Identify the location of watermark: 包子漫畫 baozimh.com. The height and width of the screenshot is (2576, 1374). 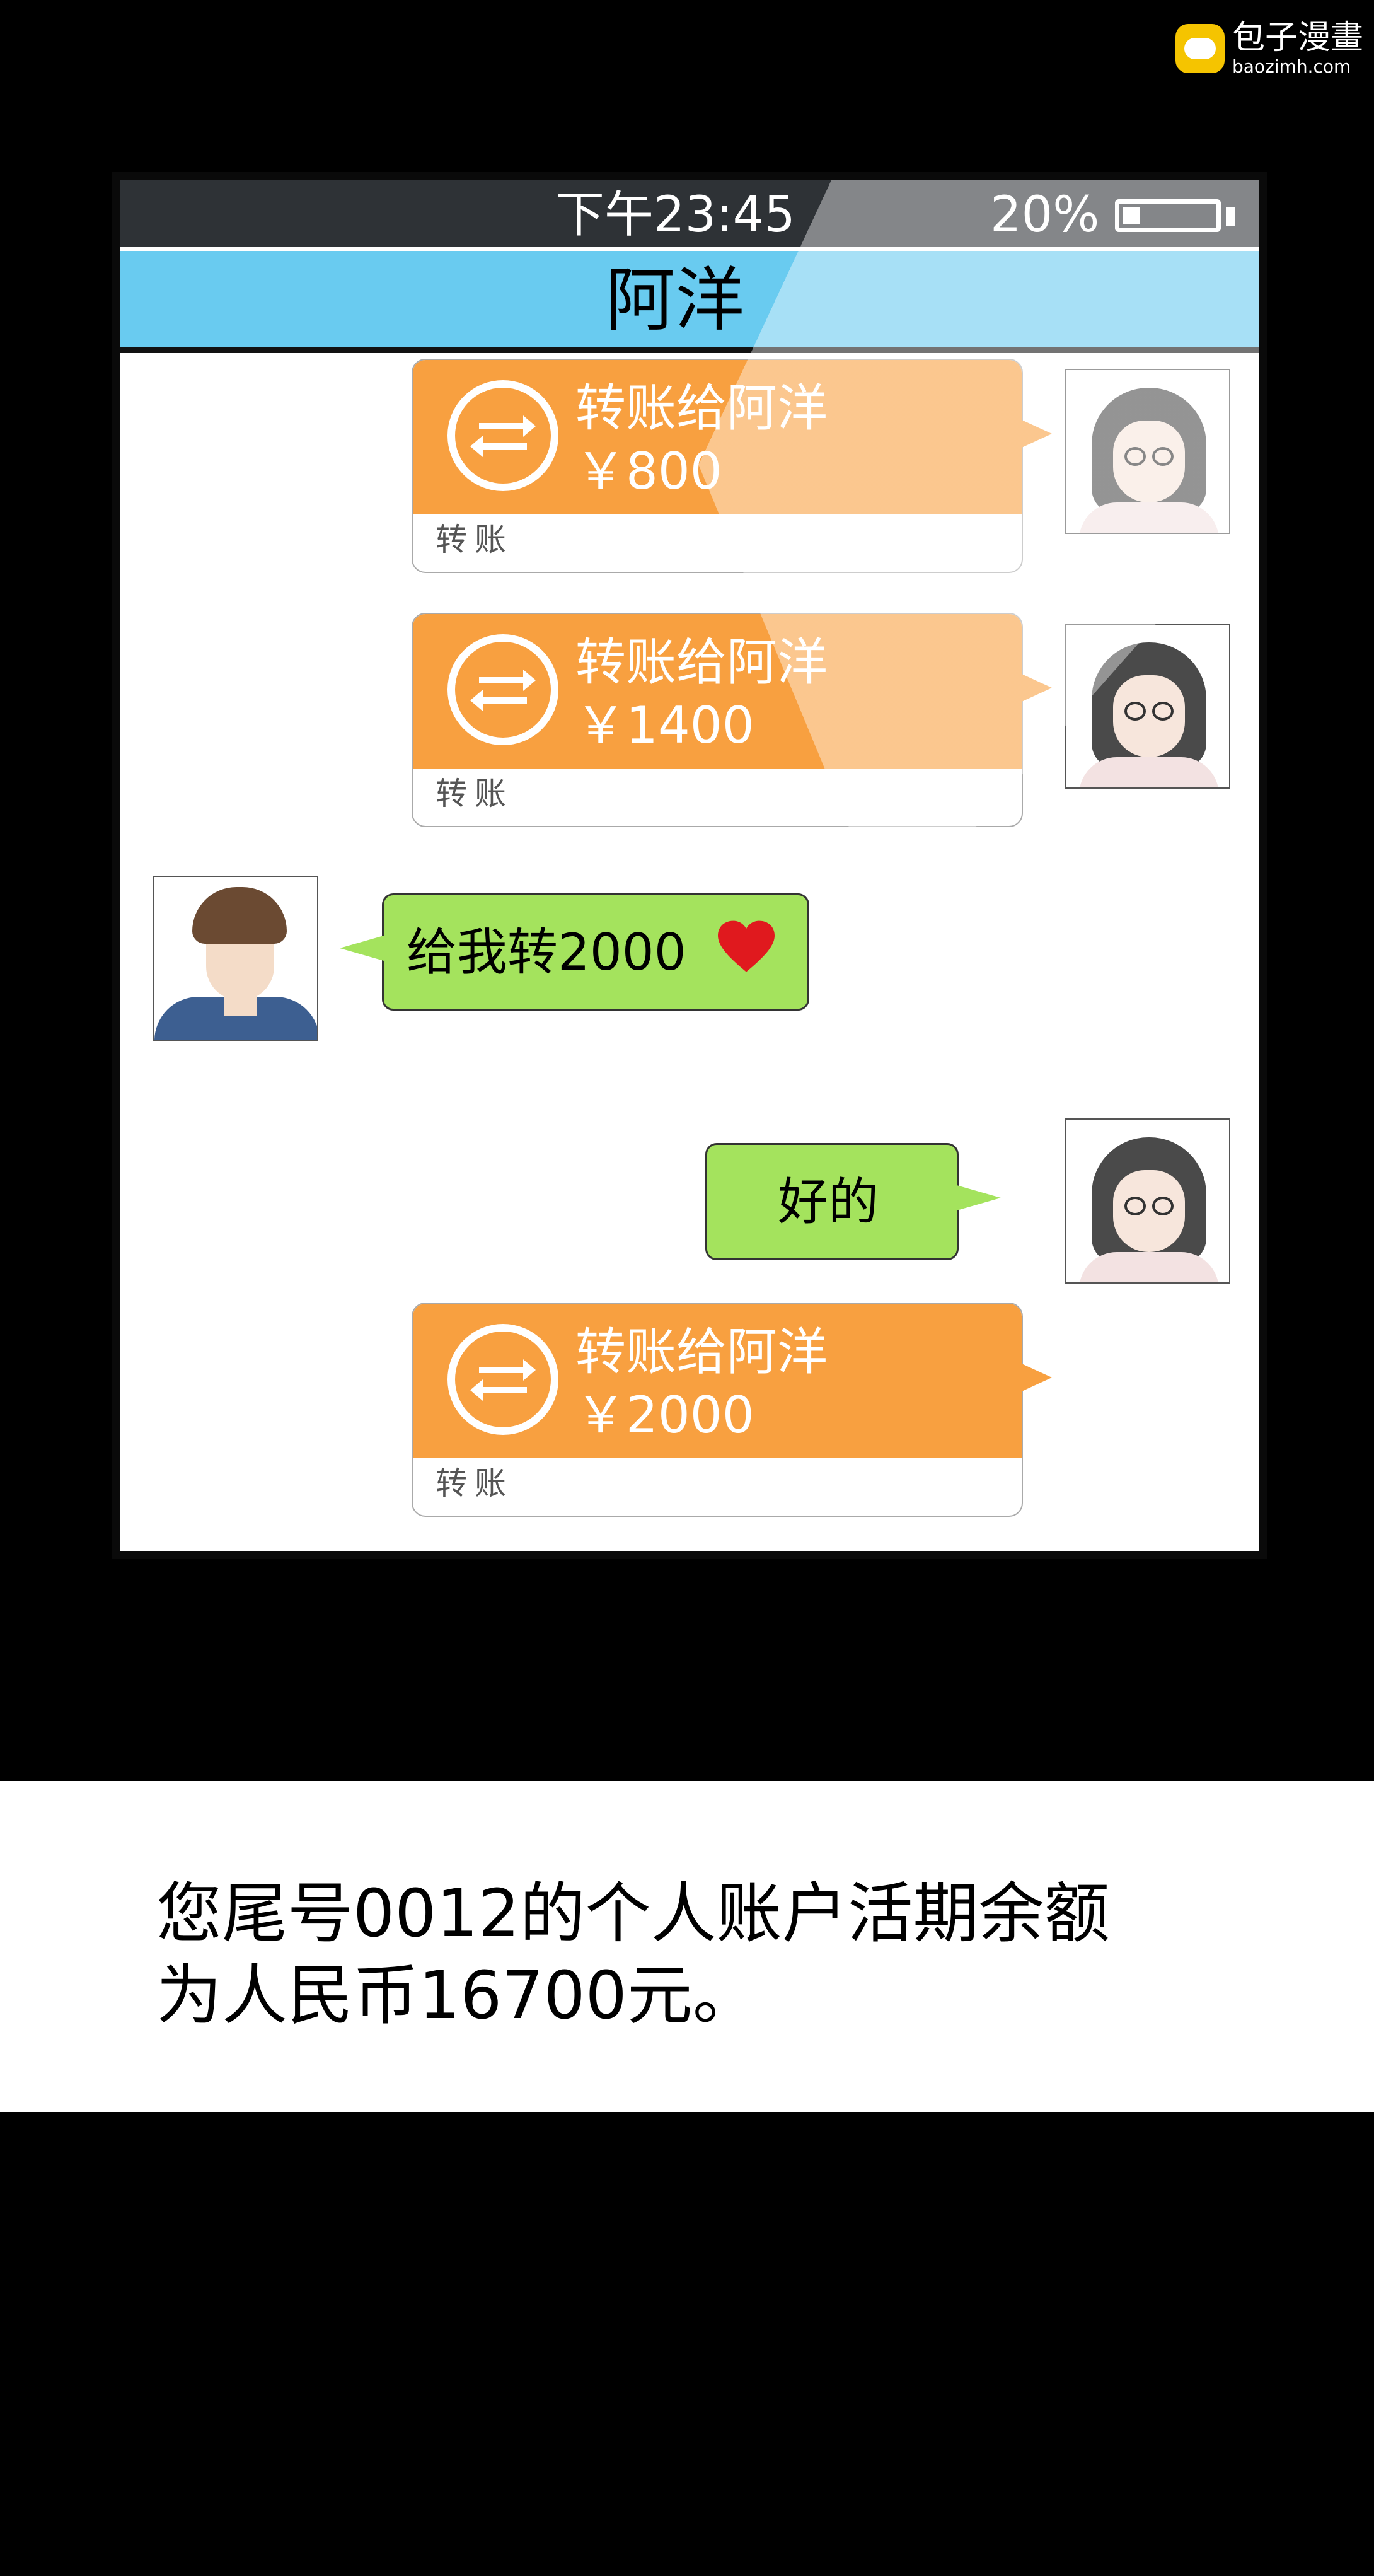
(1270, 49).